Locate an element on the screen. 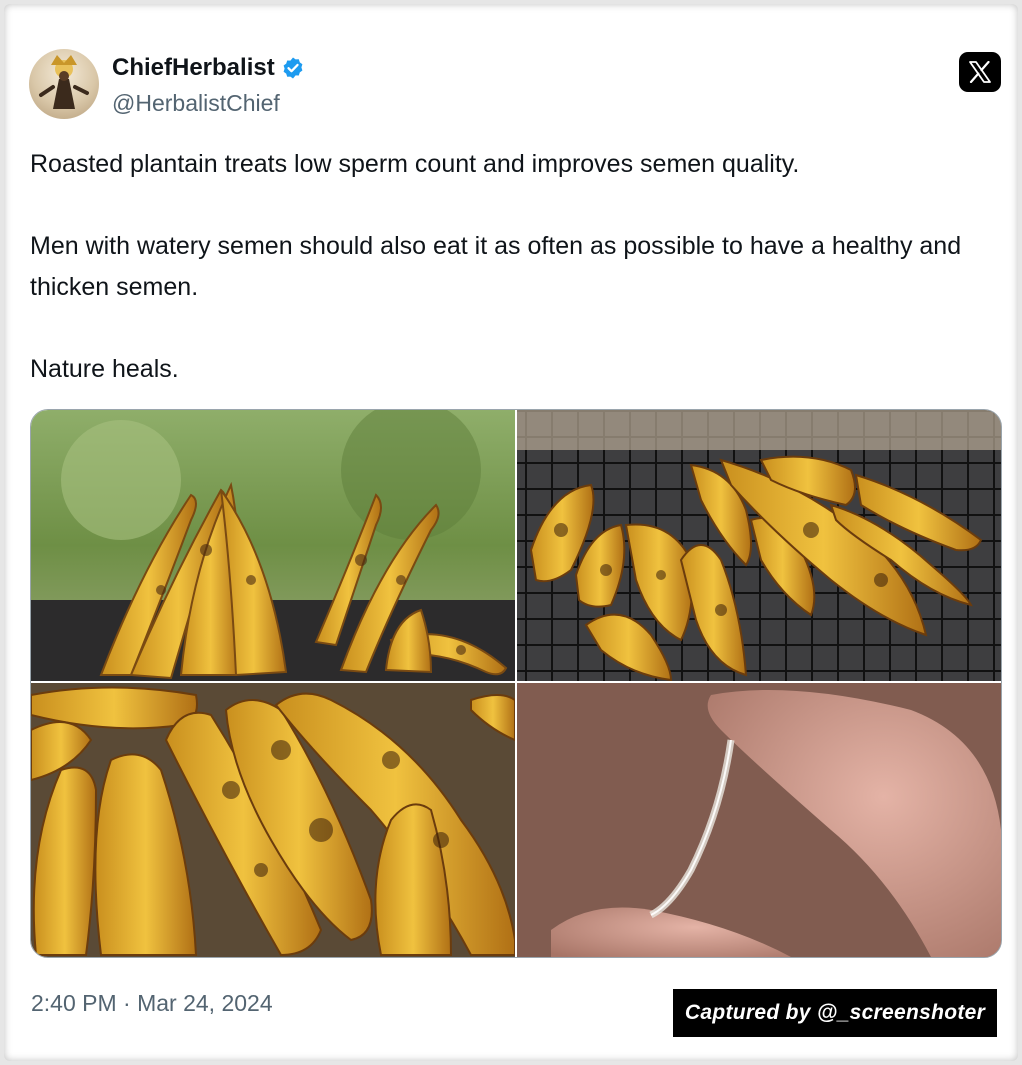 The height and width of the screenshot is (1065, 1022). verified-badge-icon is located at coordinates (293, 68).